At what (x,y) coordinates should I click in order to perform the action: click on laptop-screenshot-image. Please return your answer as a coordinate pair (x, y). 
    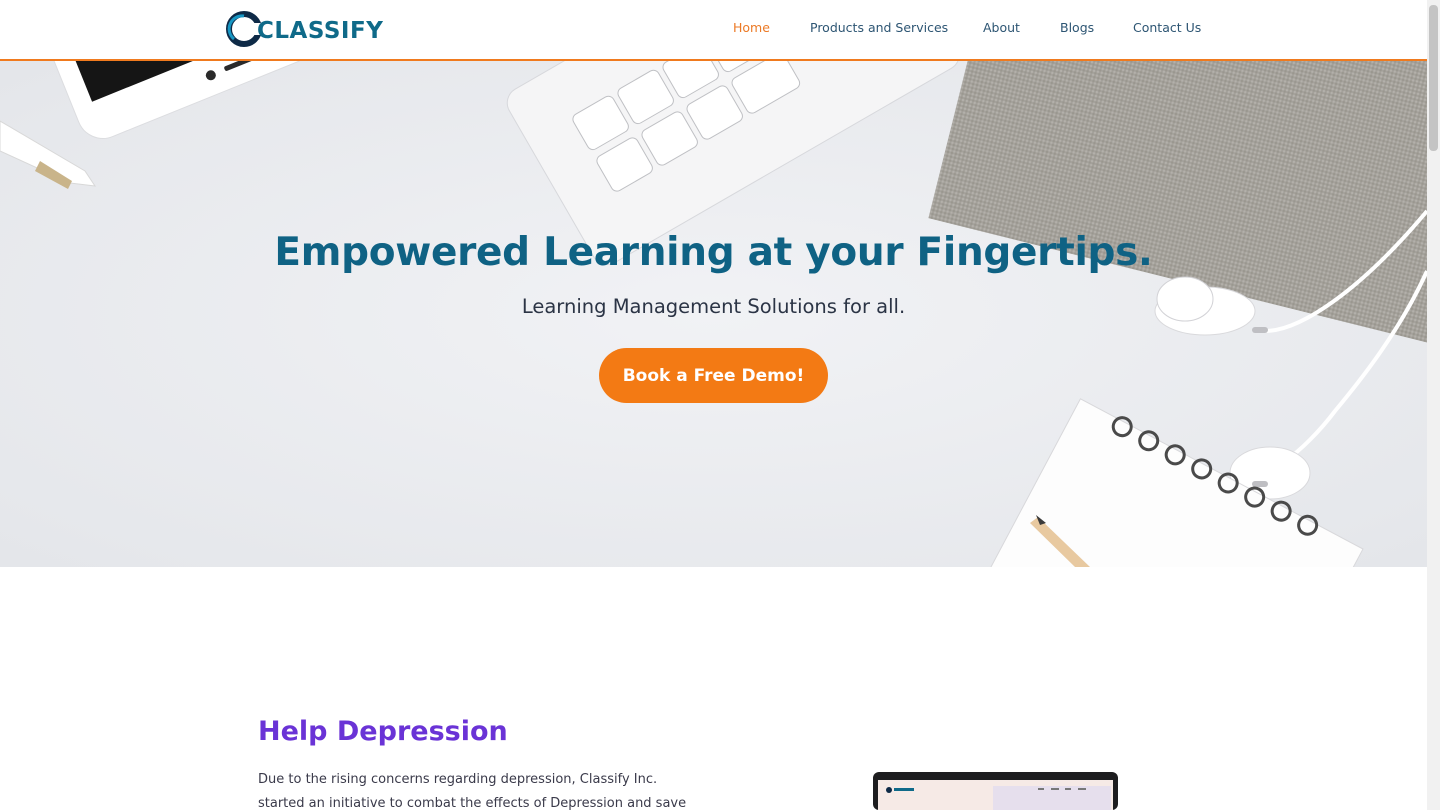
    Looking at the image, I should click on (995, 791).